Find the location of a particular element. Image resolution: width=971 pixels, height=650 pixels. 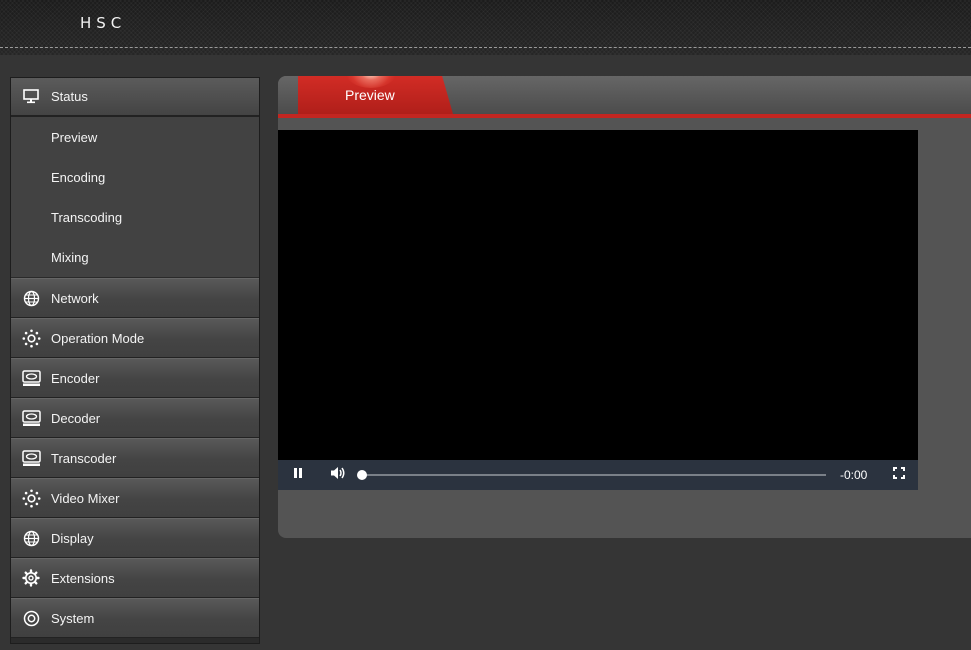

fullscreen-icon is located at coordinates (899, 475).